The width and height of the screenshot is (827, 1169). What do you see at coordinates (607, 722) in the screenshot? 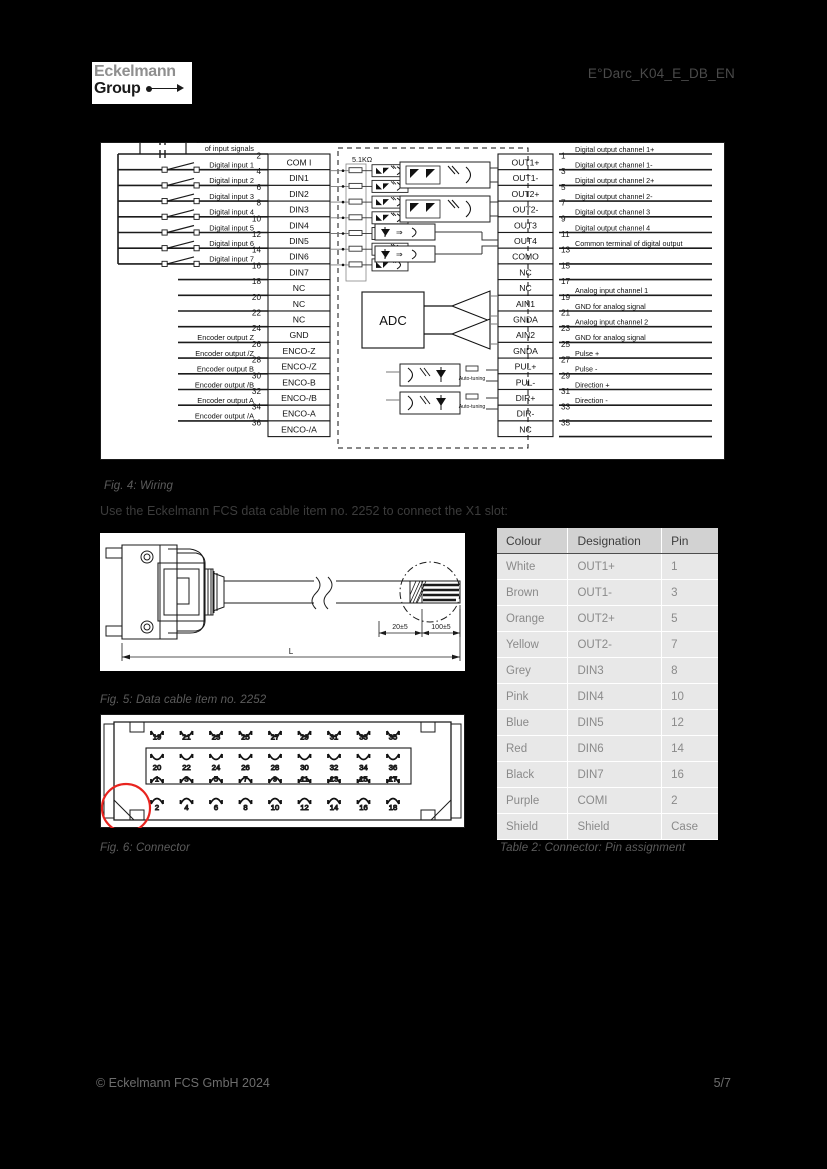
I see `table-row: Blue DIN5 12` at bounding box center [607, 722].